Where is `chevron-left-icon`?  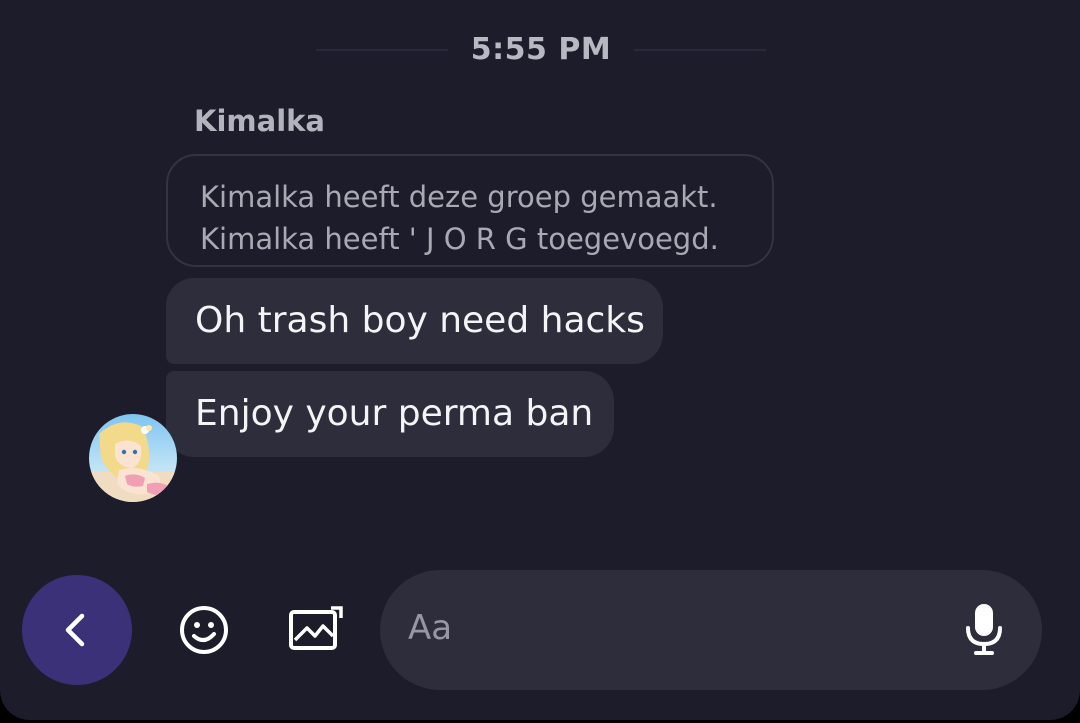 chevron-left-icon is located at coordinates (75, 630).